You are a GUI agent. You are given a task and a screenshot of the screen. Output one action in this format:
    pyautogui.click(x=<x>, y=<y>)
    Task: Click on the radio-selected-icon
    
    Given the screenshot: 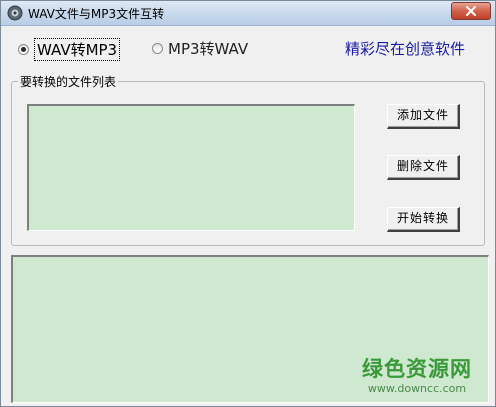 What is the action you would take?
    pyautogui.click(x=23, y=49)
    